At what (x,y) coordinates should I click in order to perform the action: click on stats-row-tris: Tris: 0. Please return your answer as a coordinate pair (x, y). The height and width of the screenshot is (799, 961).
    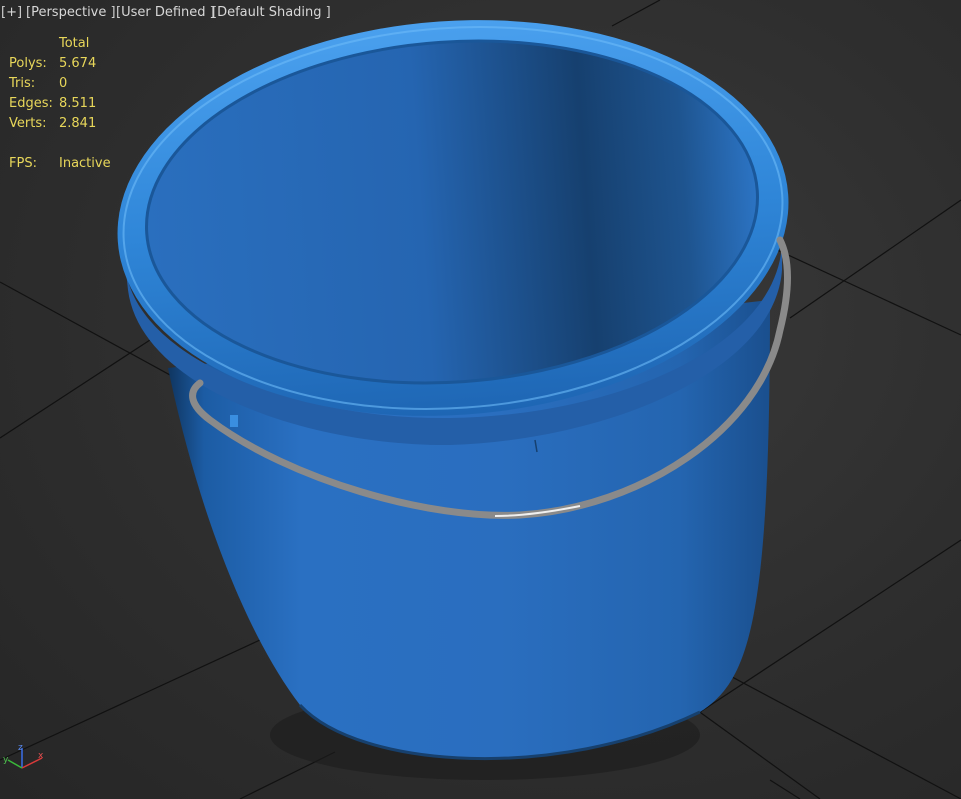
    Looking at the image, I should click on (60, 84).